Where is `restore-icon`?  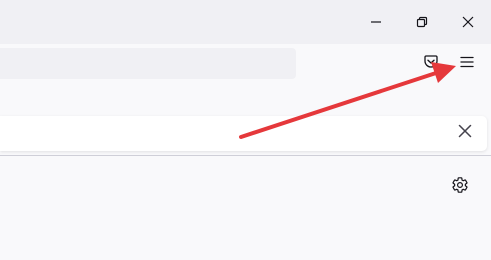
restore-icon is located at coordinates (422, 22).